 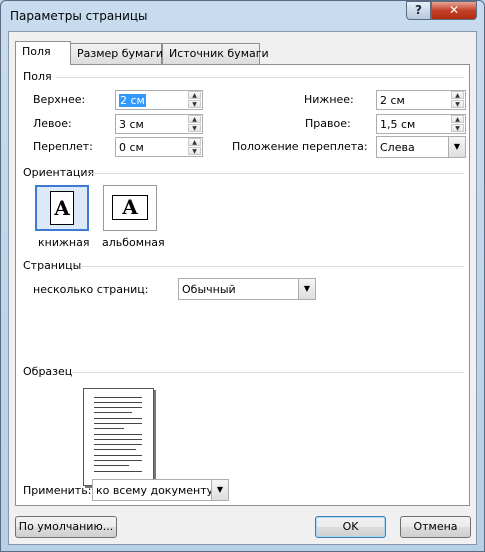 What do you see at coordinates (91, 289) in the screenshot?
I see `multiple-pages-label: несколько страниц:` at bounding box center [91, 289].